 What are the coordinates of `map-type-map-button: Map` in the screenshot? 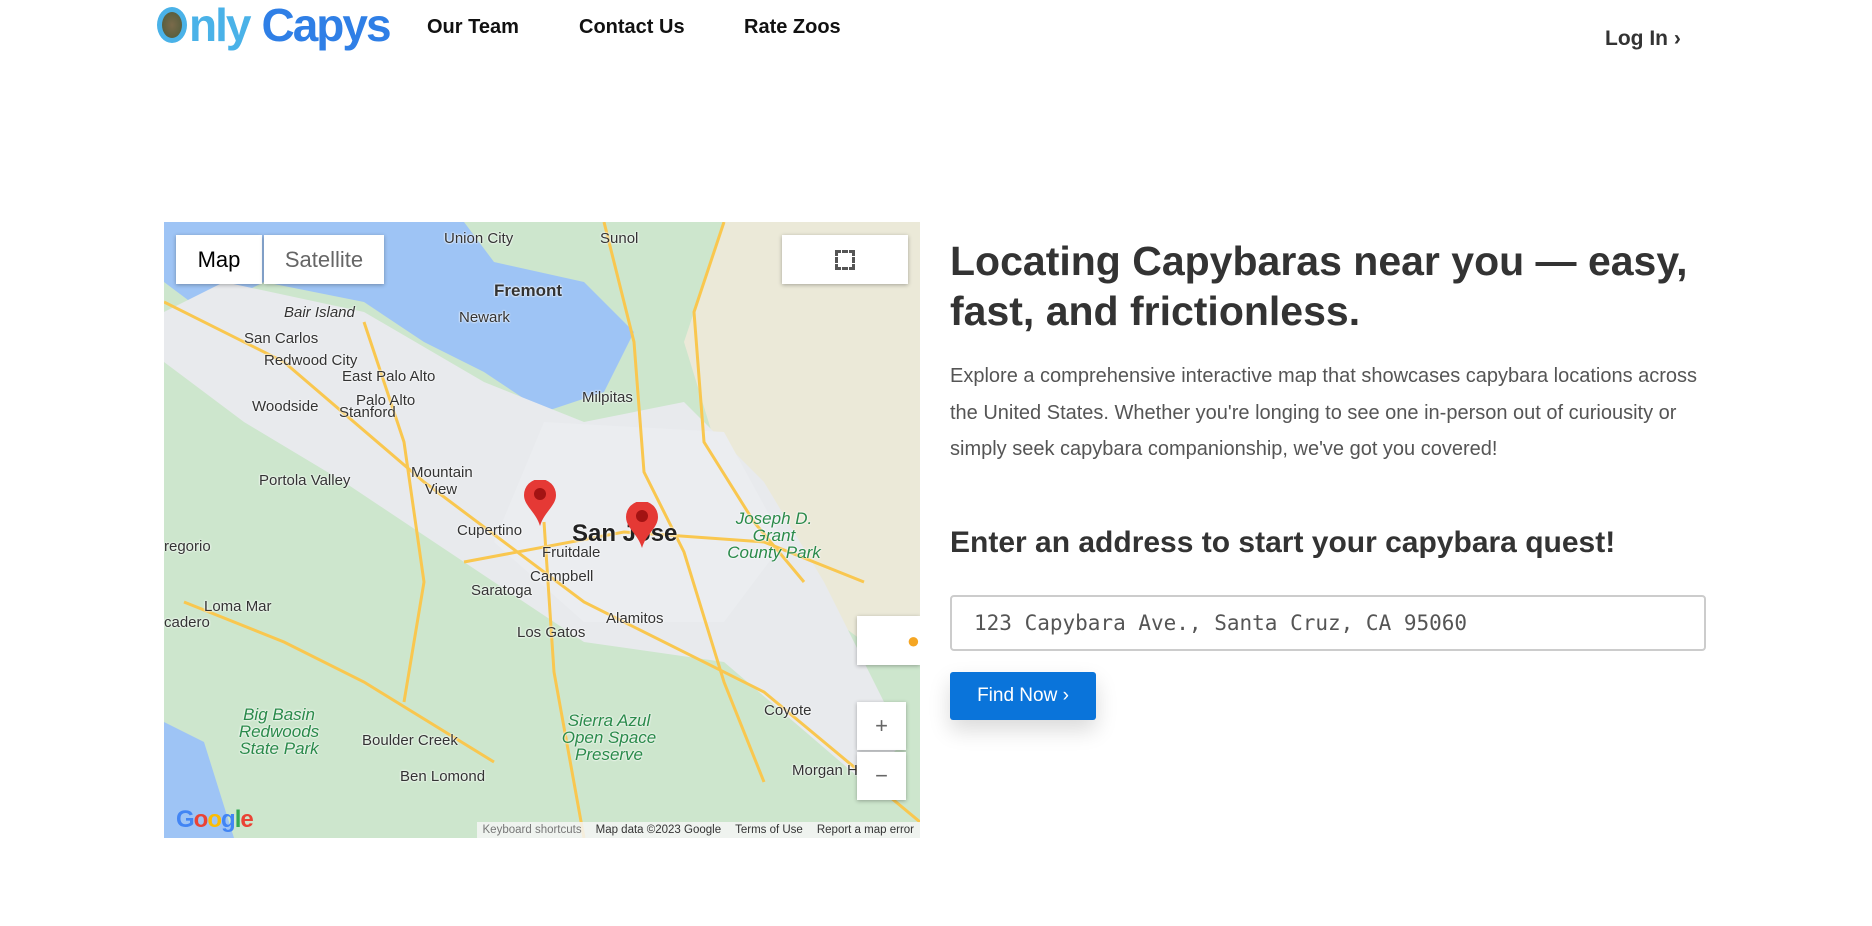 It's located at (219, 259).